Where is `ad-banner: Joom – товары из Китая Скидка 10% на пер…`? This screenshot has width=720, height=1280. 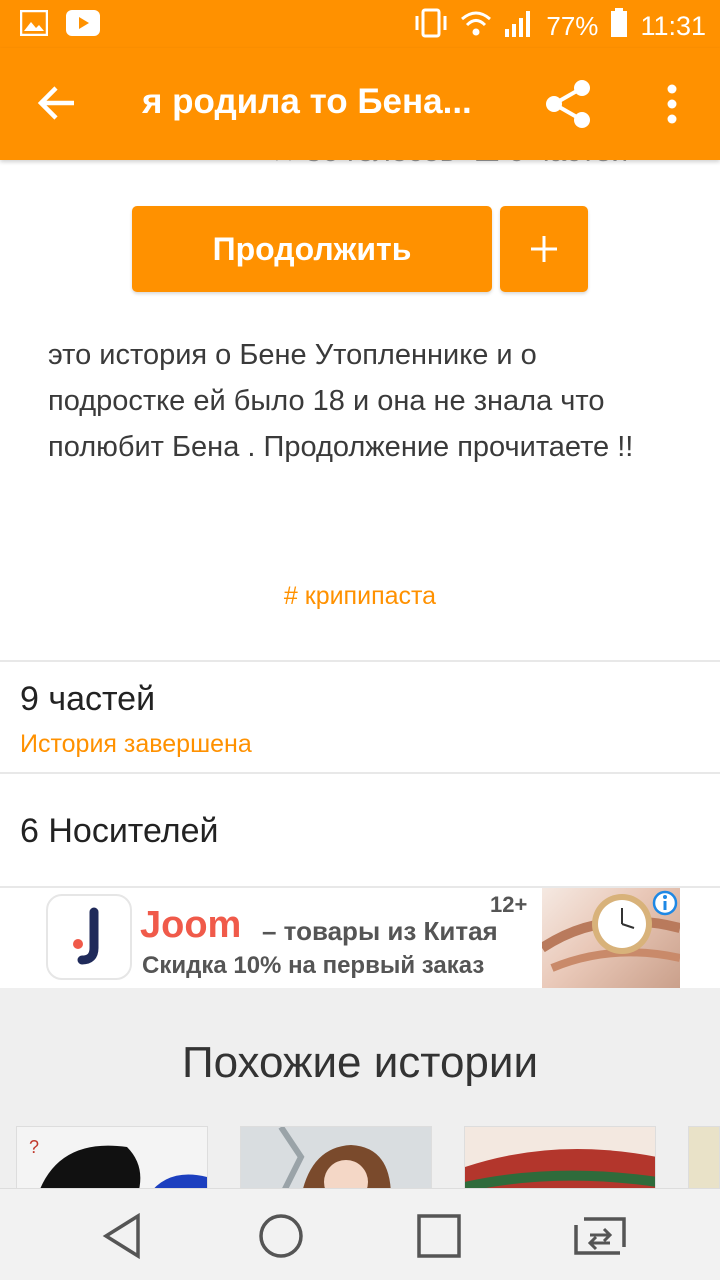 ad-banner: Joom – товары из Китая Скидка 10% на пер… is located at coordinates (360, 938).